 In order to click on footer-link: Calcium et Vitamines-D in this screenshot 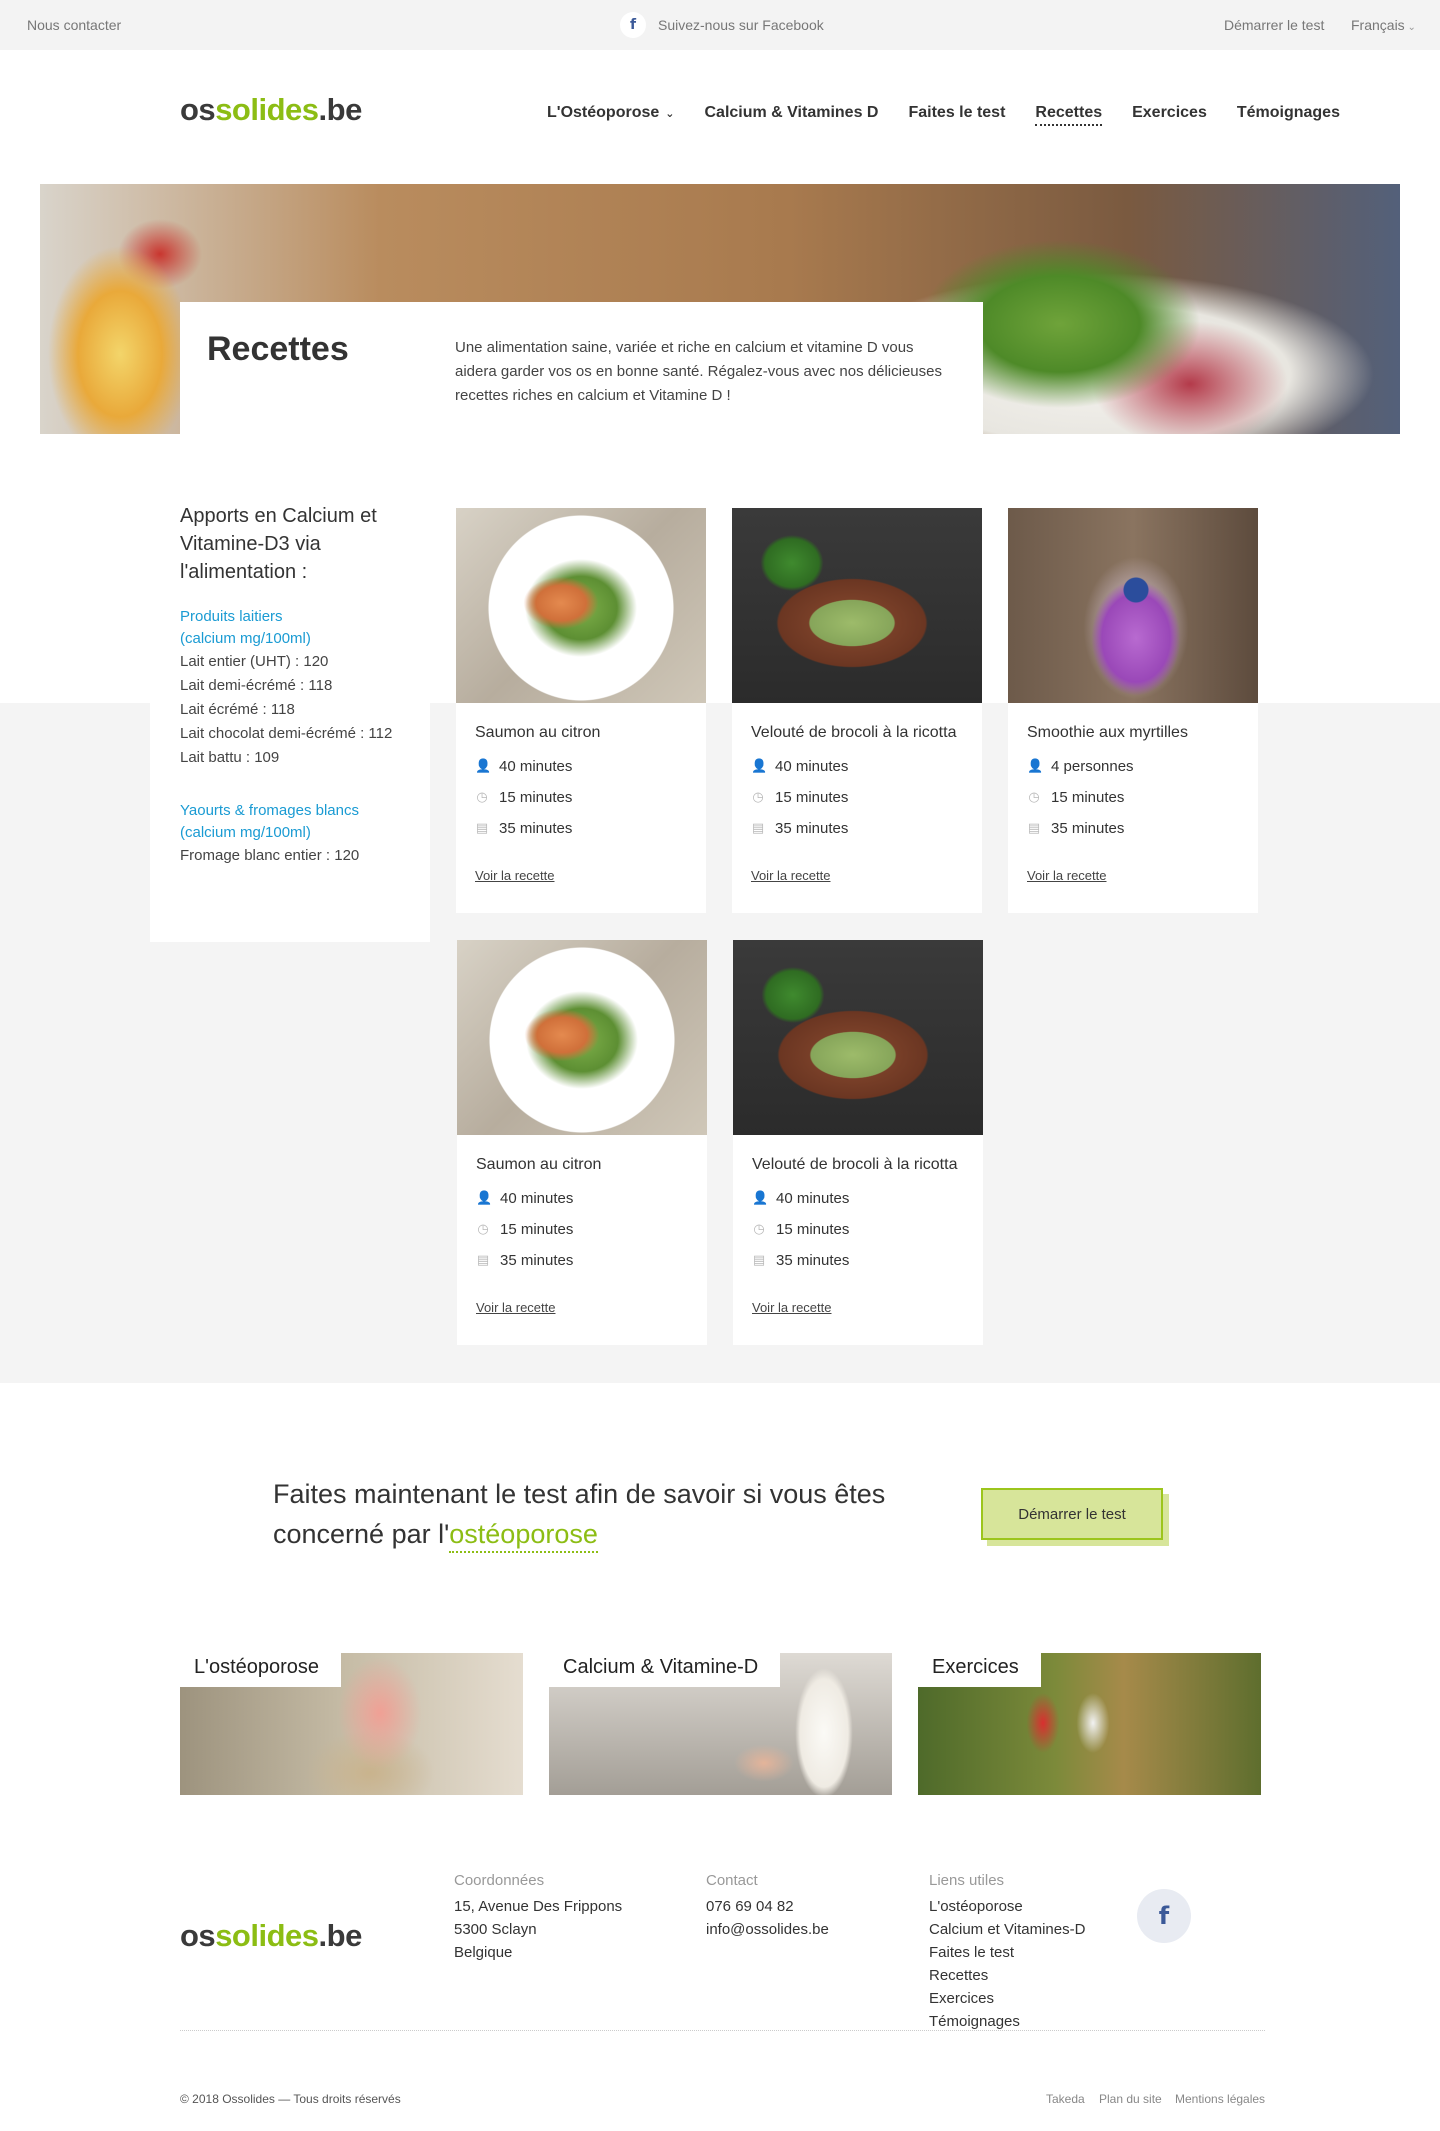, I will do `click(1007, 1929)`.